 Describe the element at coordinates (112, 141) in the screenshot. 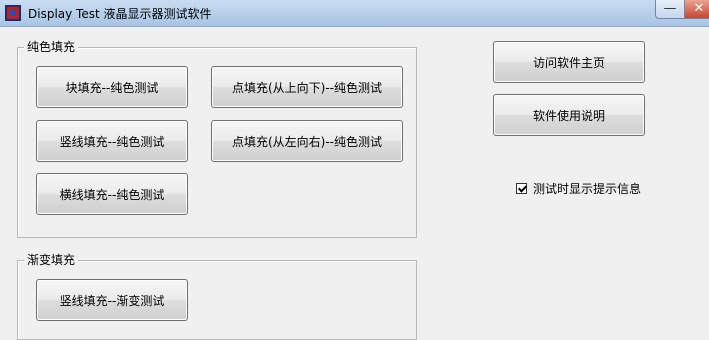

I see `vertical-line-fill-solid-button: 竖线填充--纯色测试` at that location.